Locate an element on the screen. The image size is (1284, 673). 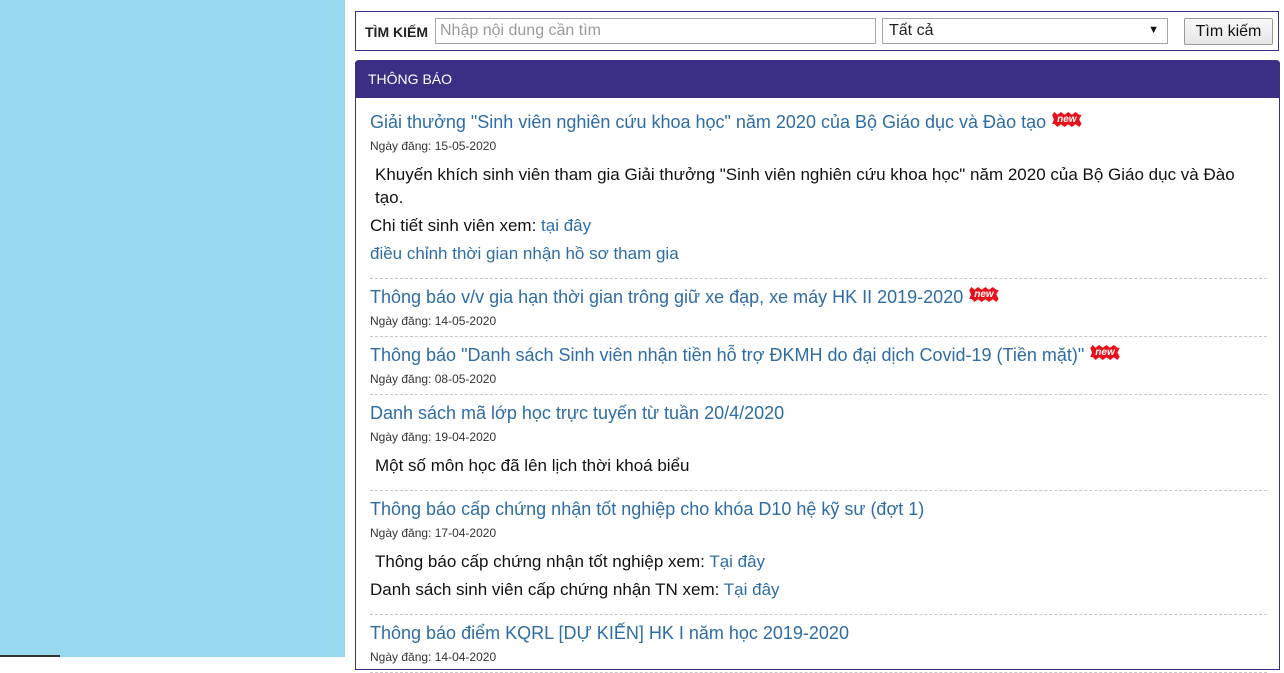
date-value: 15-05-2020 is located at coordinates (465, 146).